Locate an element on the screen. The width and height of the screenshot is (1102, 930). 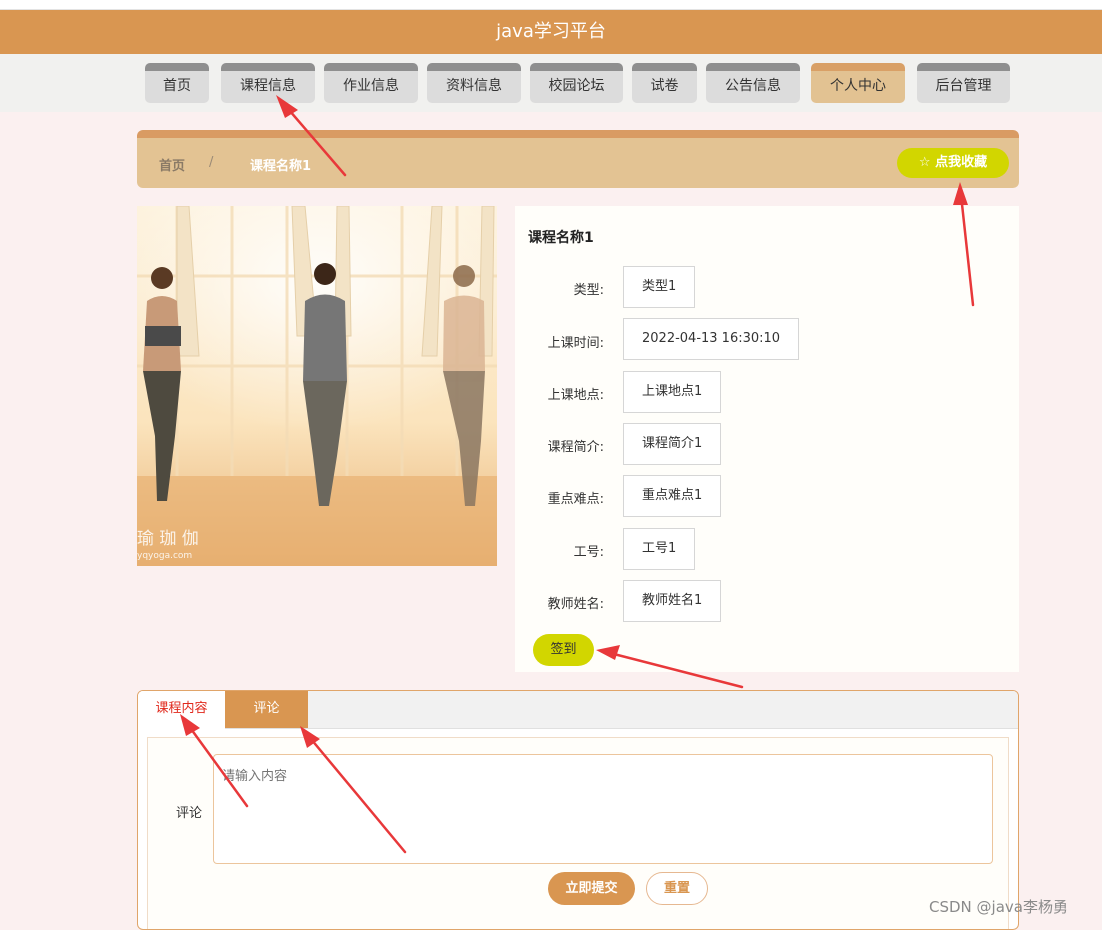
field-label-time: 上课时间: is located at coordinates (575, 343).